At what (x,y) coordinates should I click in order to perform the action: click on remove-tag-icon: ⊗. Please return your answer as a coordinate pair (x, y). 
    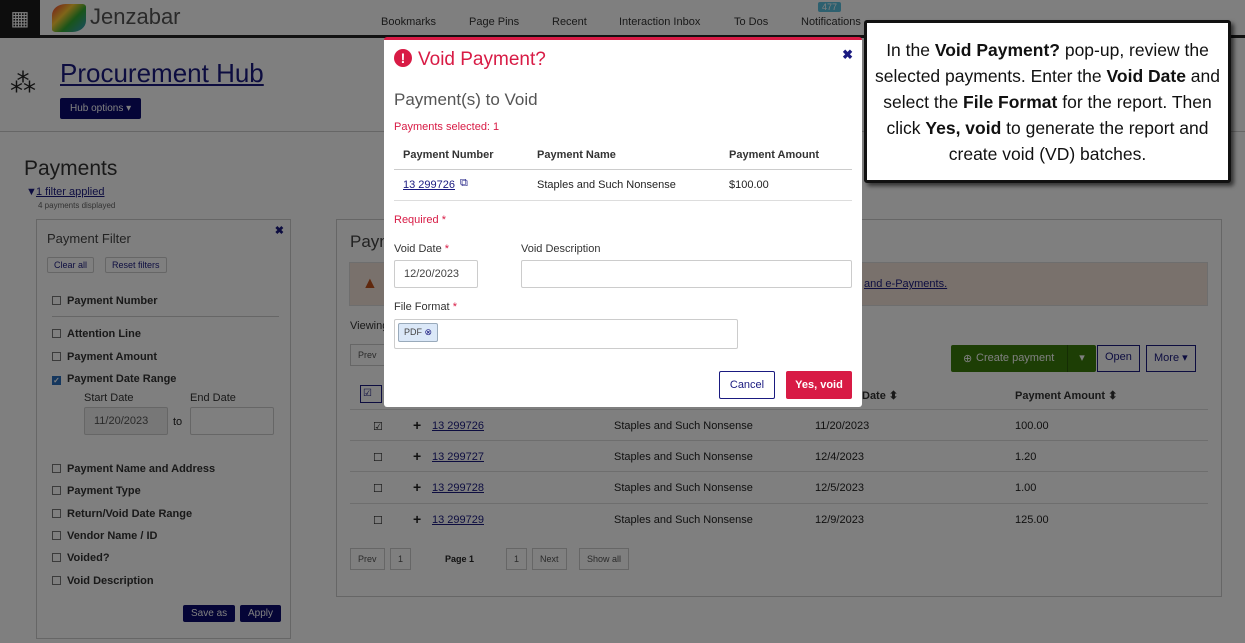
    Looking at the image, I should click on (429, 332).